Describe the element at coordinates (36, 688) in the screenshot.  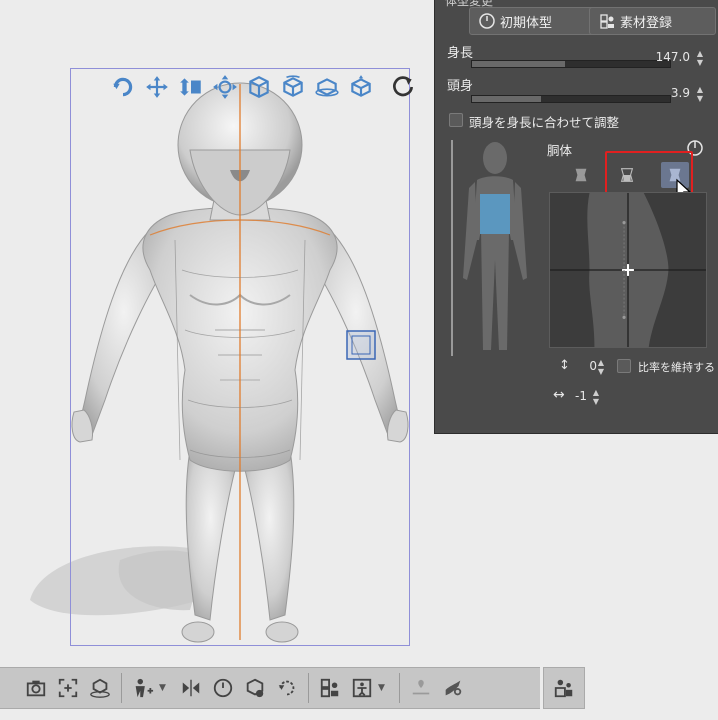
I see `camera-icon` at that location.